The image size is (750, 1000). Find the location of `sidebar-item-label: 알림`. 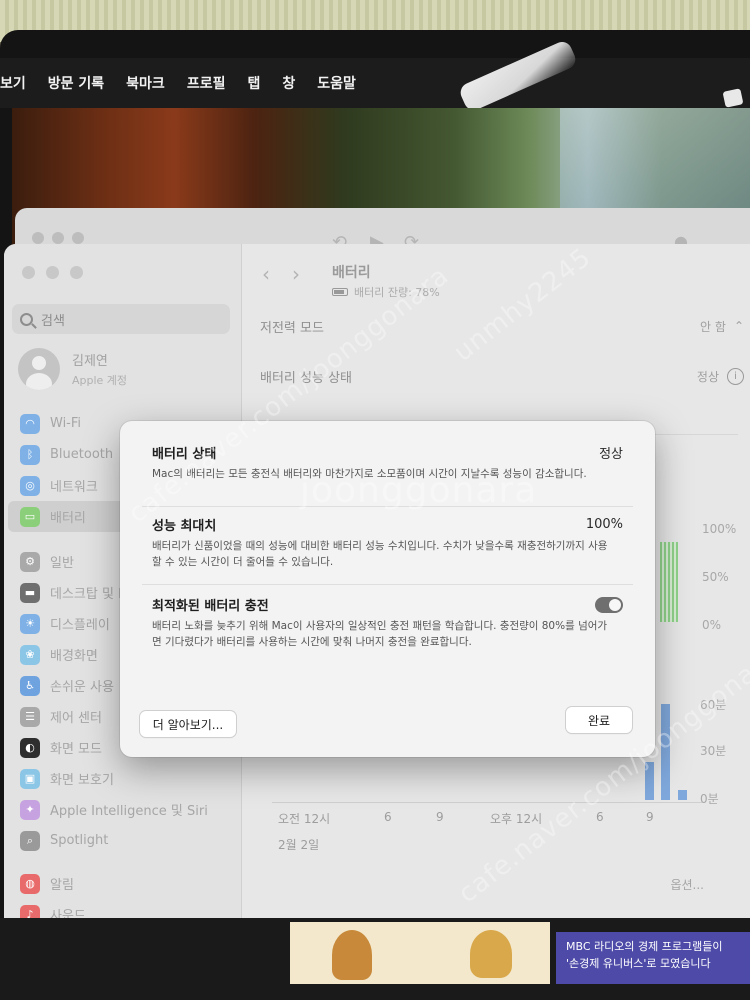

sidebar-item-label: 알림 is located at coordinates (62, 885).